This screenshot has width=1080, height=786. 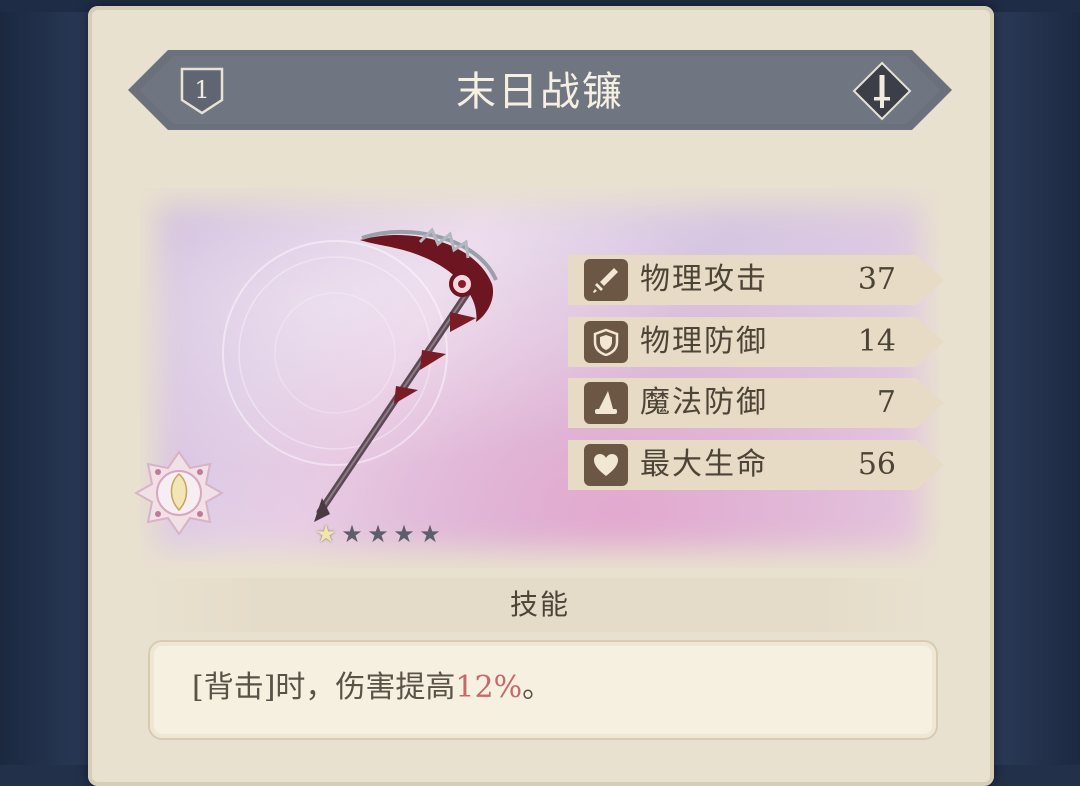 What do you see at coordinates (539, 604) in the screenshot?
I see `skill-title: 技能` at bounding box center [539, 604].